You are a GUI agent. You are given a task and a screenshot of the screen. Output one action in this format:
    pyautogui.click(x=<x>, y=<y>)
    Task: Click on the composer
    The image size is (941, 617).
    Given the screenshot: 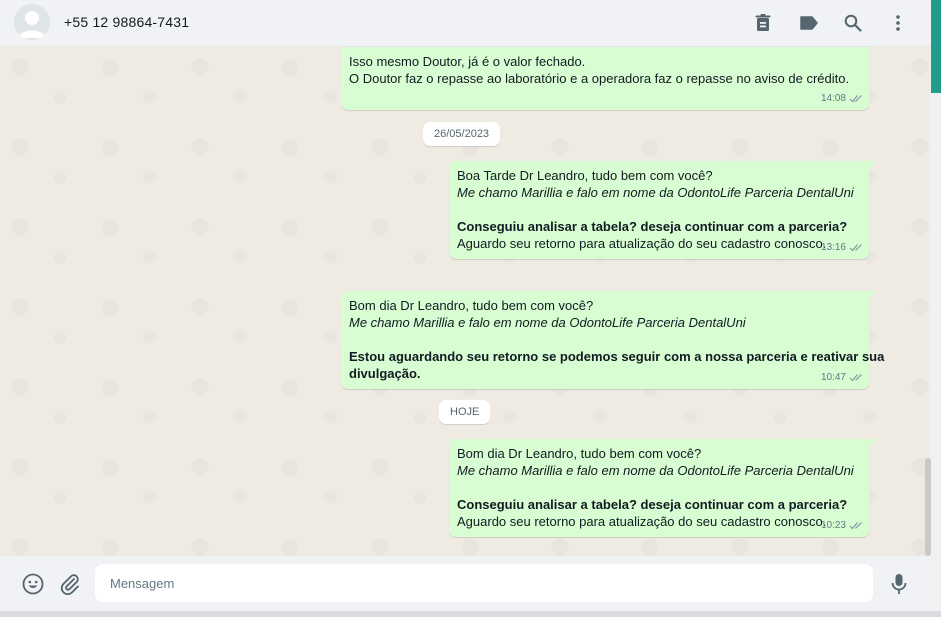 What is the action you would take?
    pyautogui.click(x=465, y=583)
    